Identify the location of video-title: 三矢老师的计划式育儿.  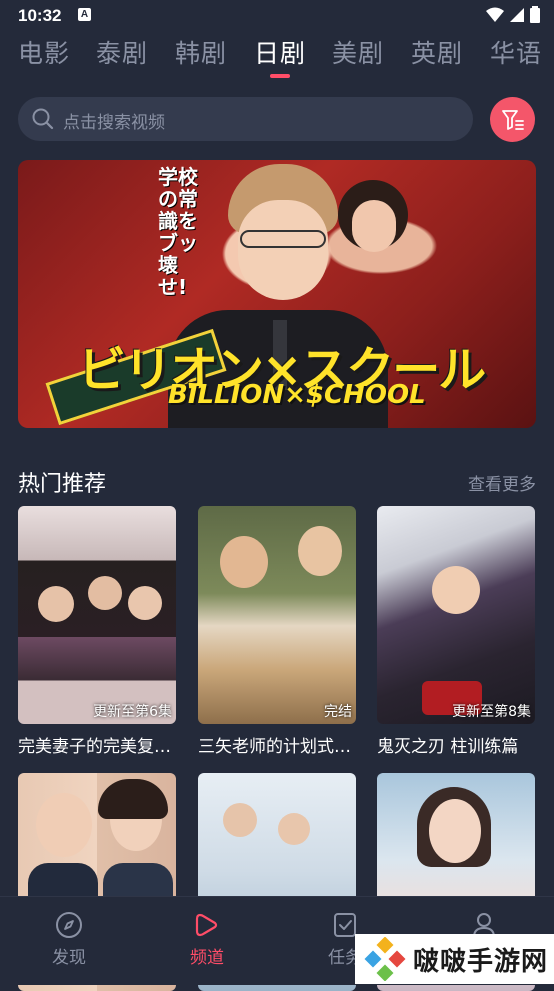
(277, 747).